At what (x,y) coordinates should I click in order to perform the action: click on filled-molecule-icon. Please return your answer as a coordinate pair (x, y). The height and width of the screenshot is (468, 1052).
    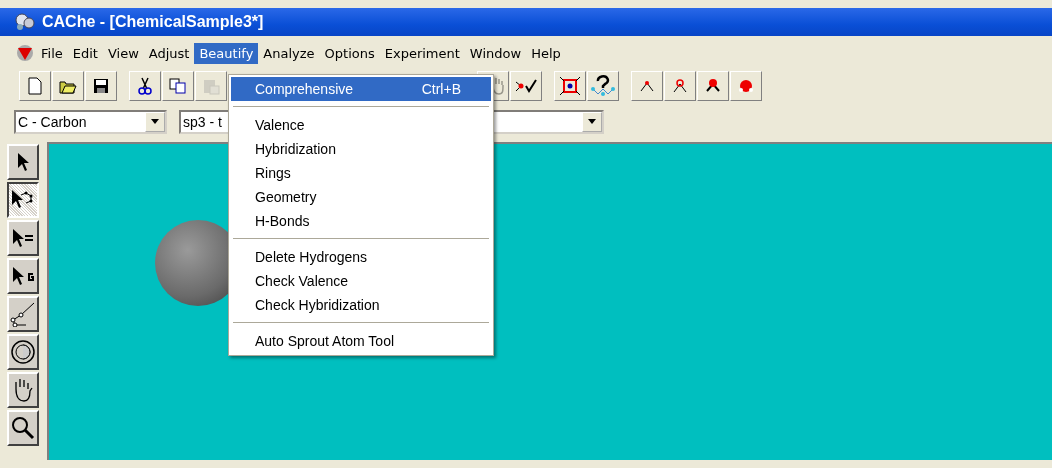
    Looking at the image, I should click on (746, 86).